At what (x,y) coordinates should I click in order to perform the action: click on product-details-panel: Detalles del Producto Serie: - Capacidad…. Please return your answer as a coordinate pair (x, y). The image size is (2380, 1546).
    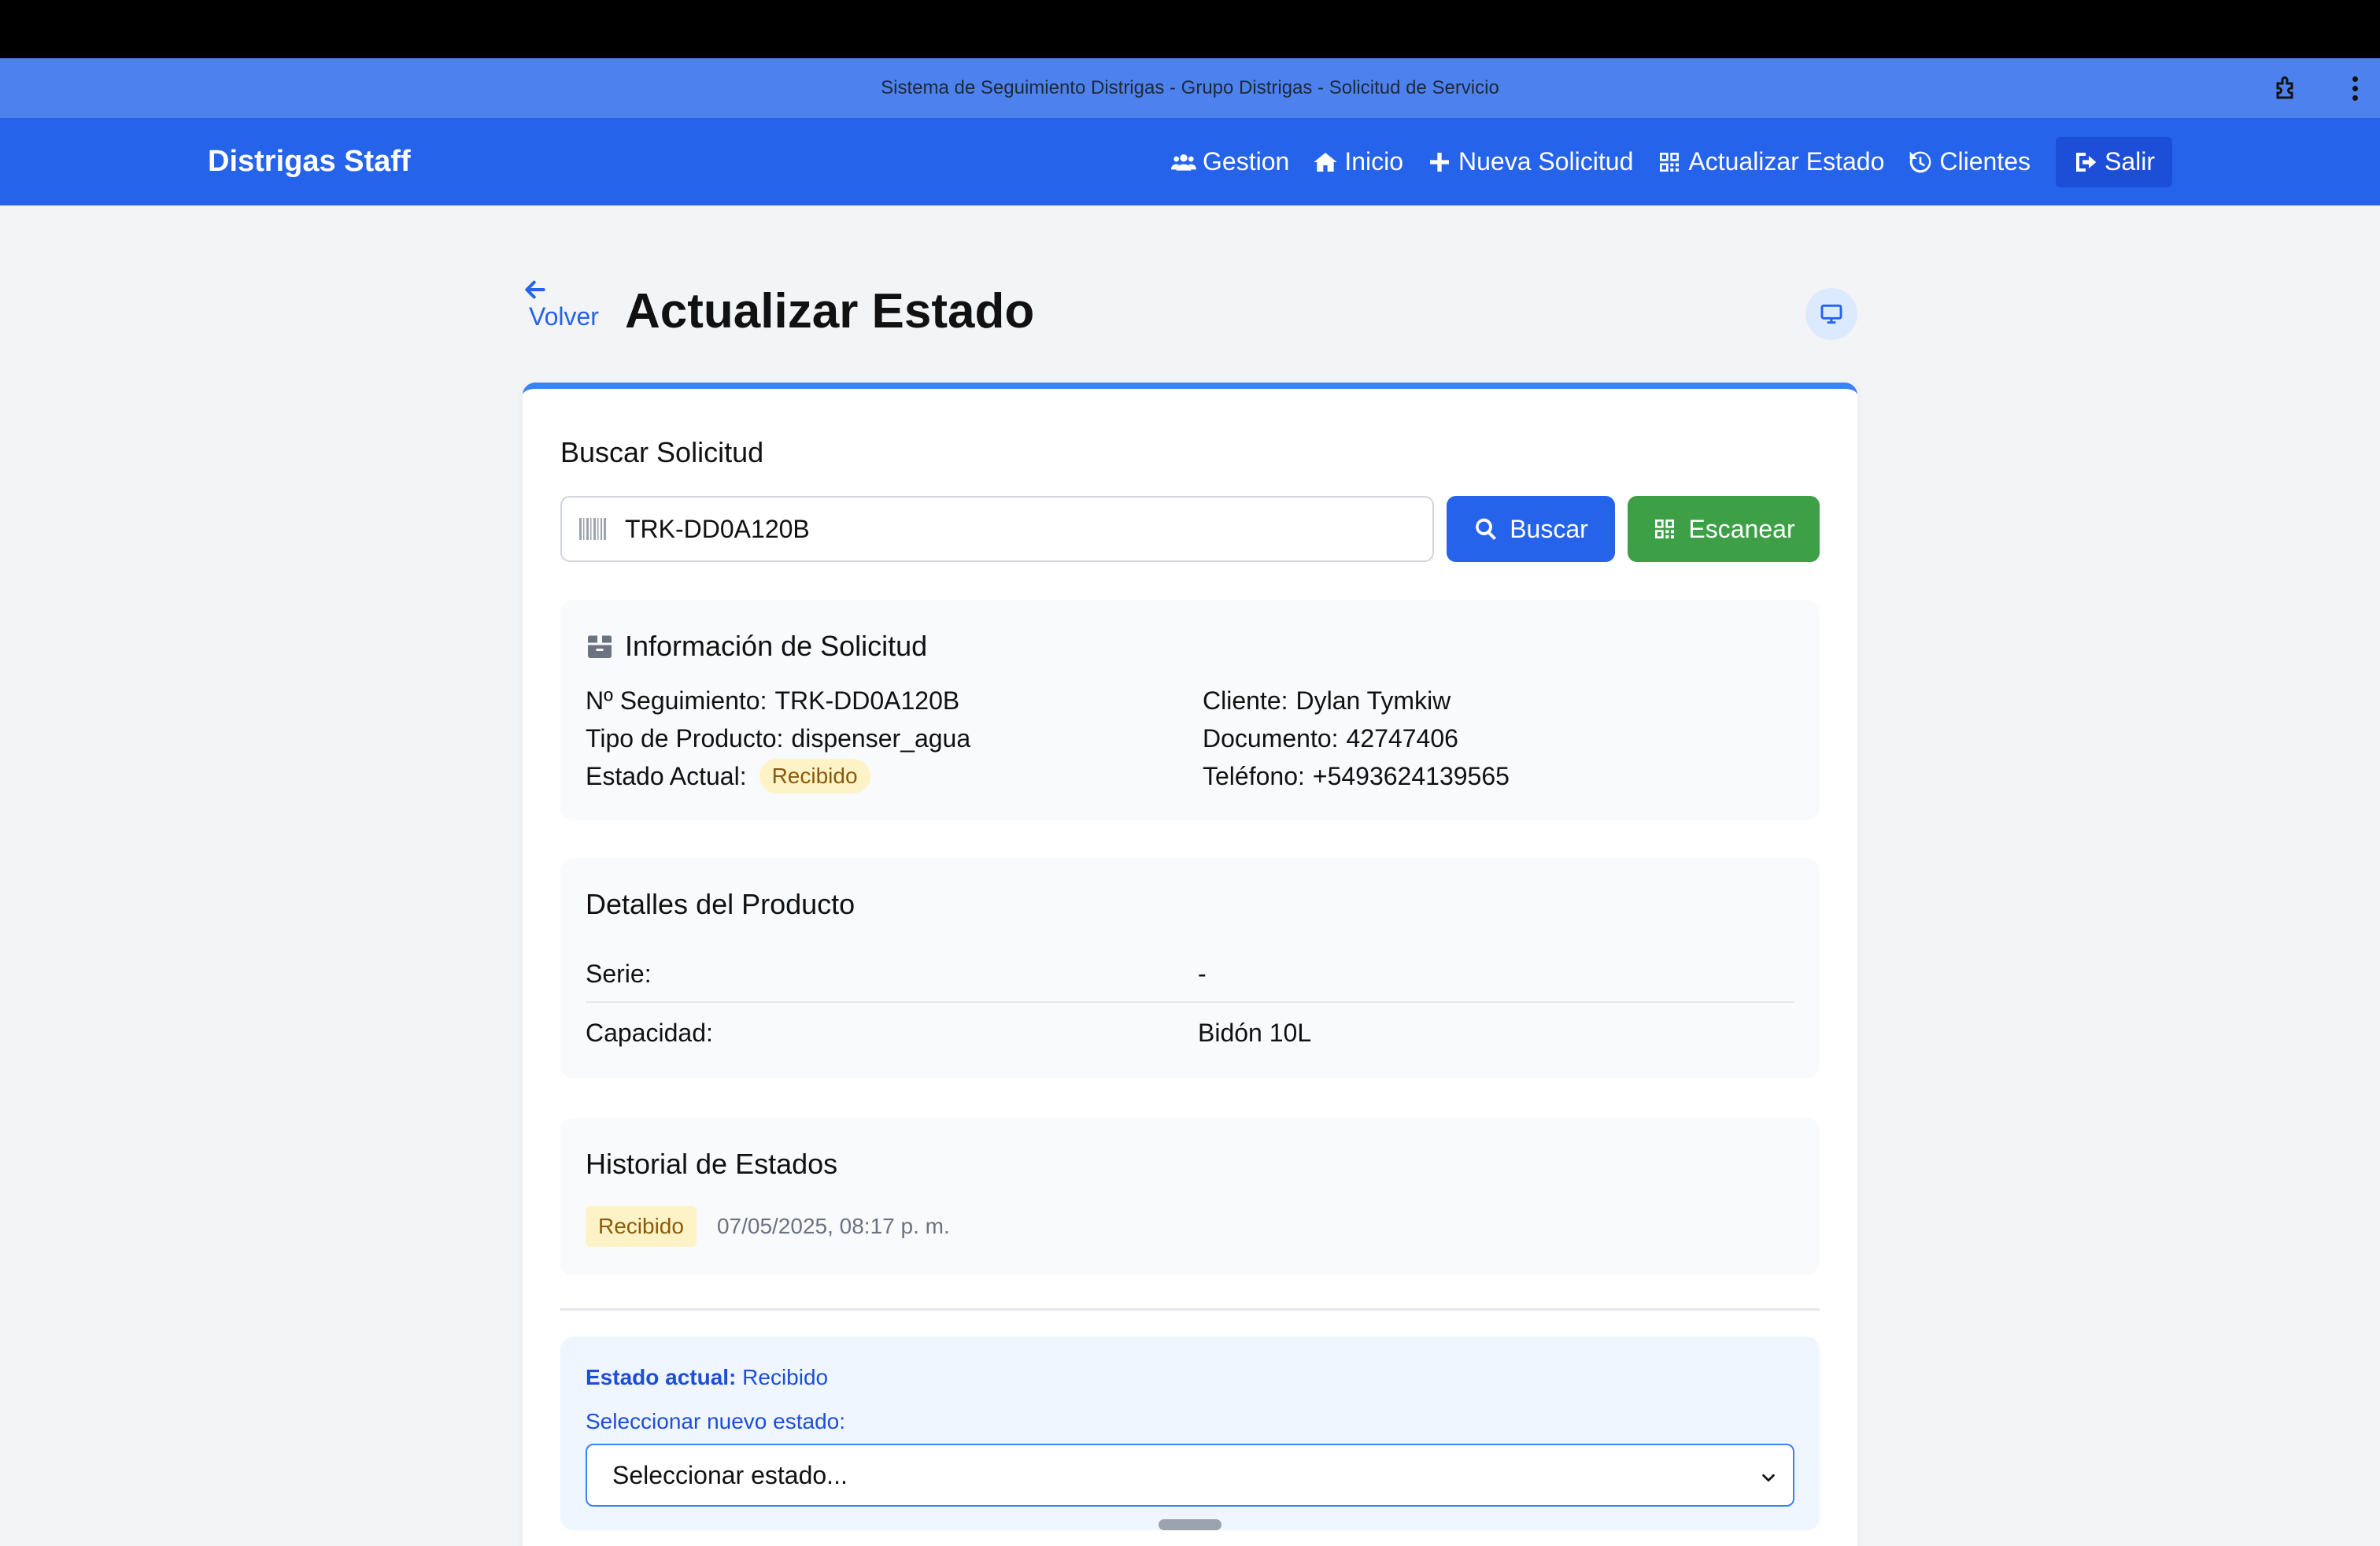
    Looking at the image, I should click on (1190, 968).